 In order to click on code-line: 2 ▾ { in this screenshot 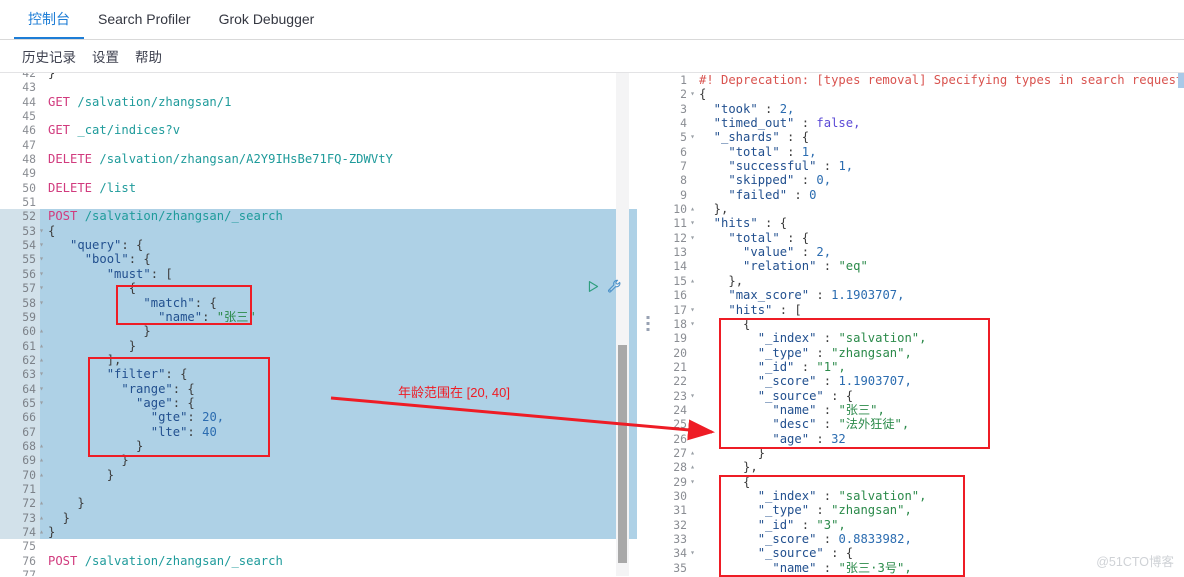, I will do `click(921, 94)`.